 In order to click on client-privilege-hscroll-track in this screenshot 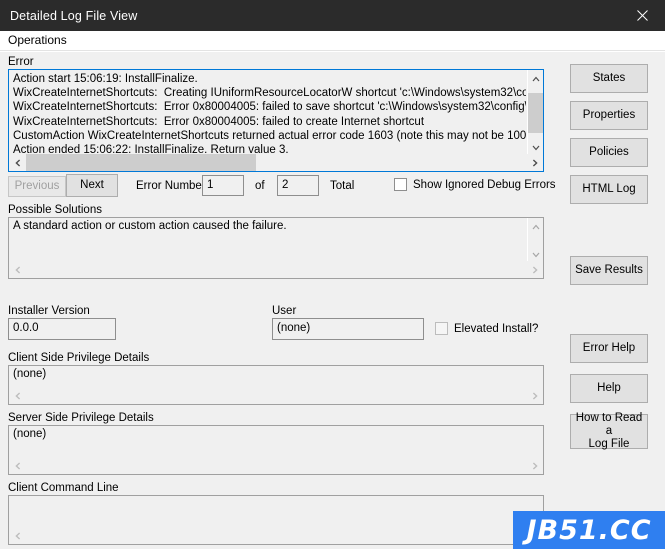, I will do `click(276, 395)`.